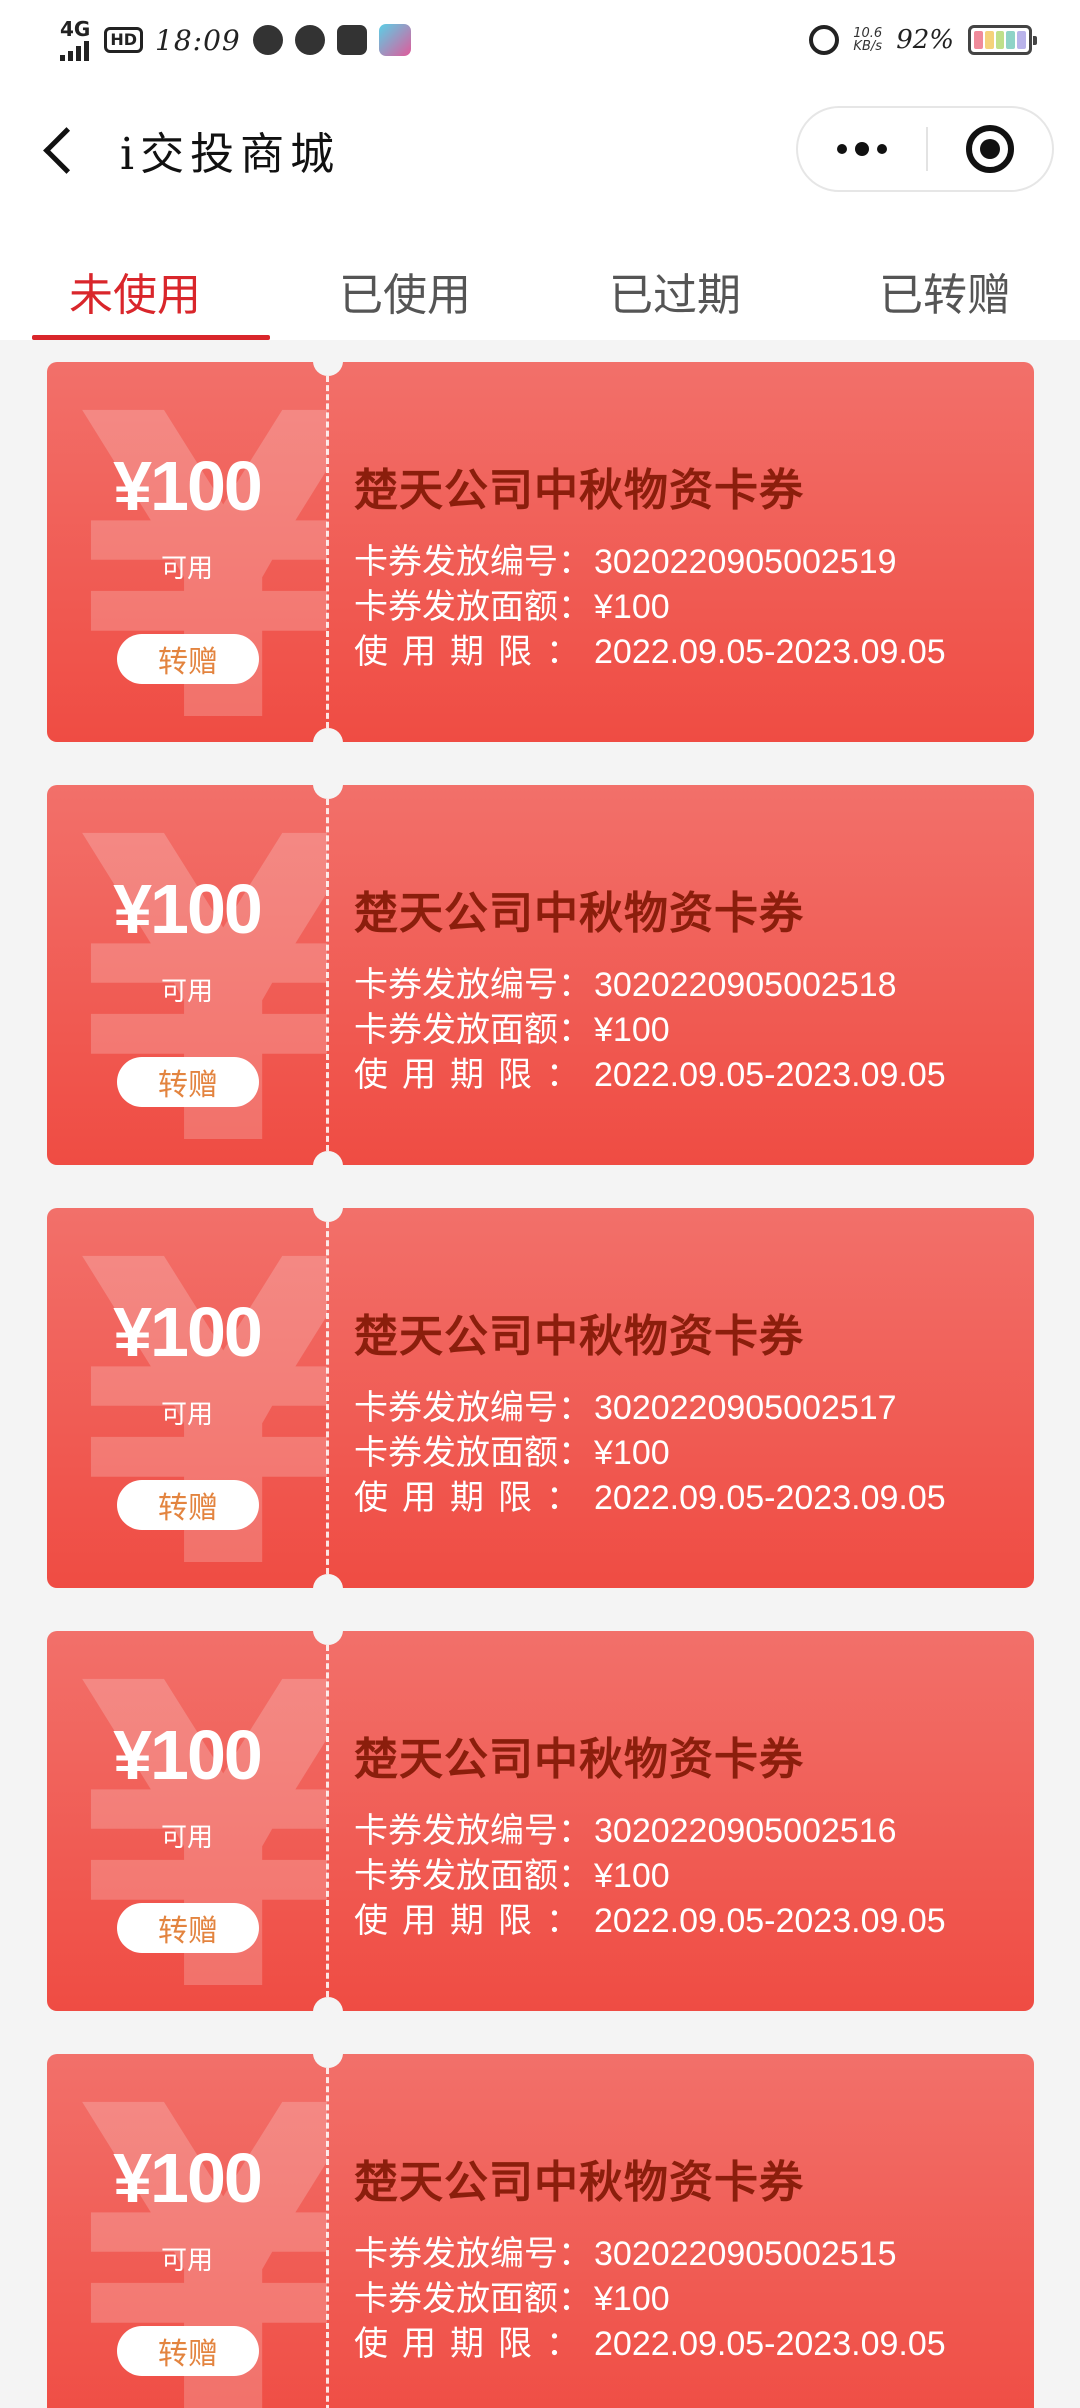 This screenshot has height=2408, width=1080. What do you see at coordinates (394, 40) in the screenshot?
I see `app-notification-icon` at bounding box center [394, 40].